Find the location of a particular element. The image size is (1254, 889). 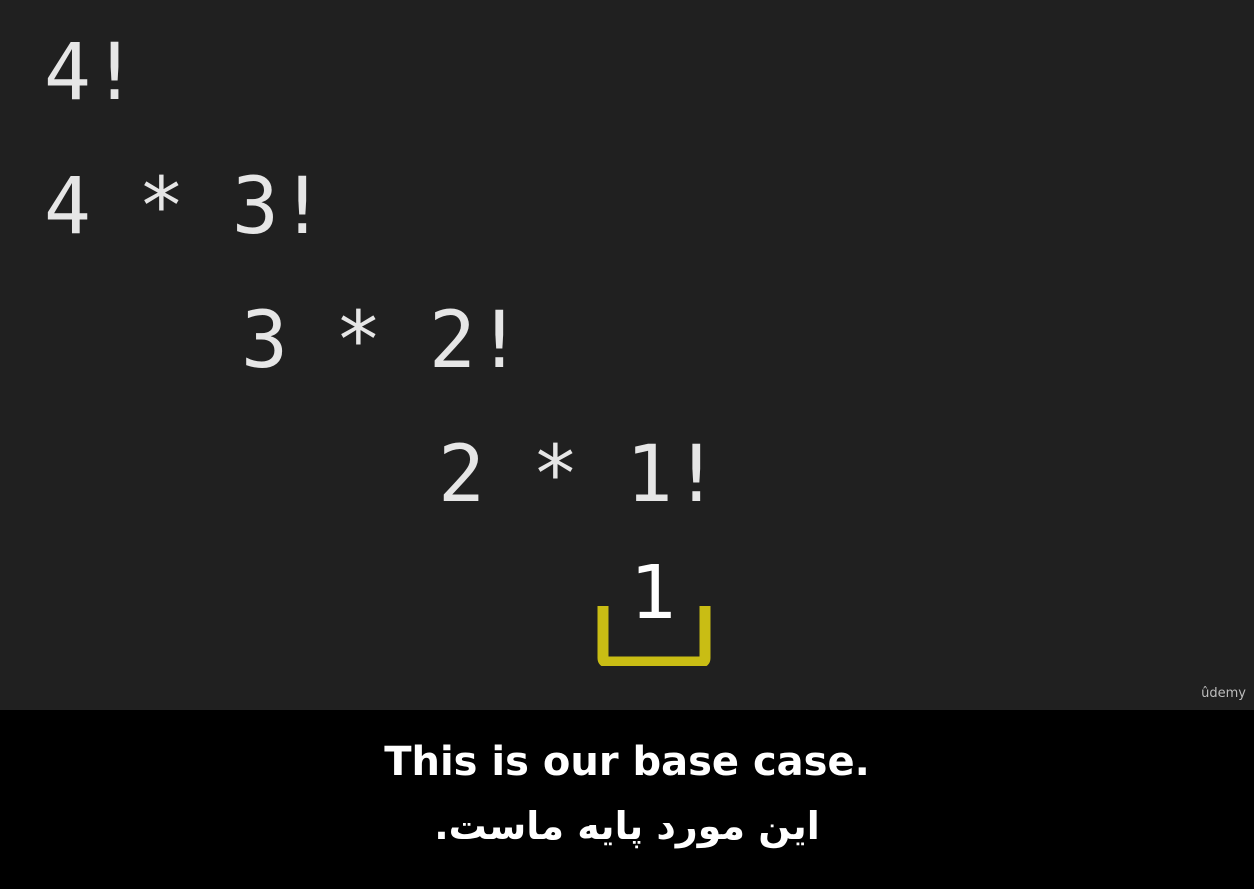

factorial-line-2: 4 * 3! is located at coordinates (185, 207).